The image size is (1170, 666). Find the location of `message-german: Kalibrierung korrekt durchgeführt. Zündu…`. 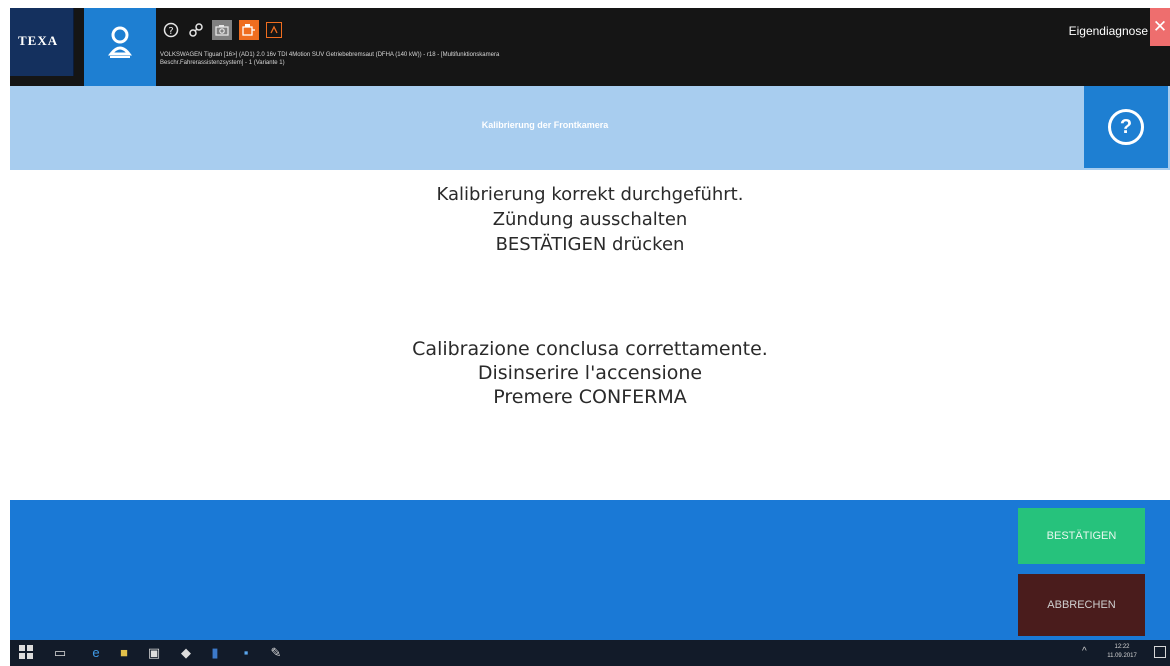

message-german: Kalibrierung korrekt durchgeführt. Zündu… is located at coordinates (590, 219).